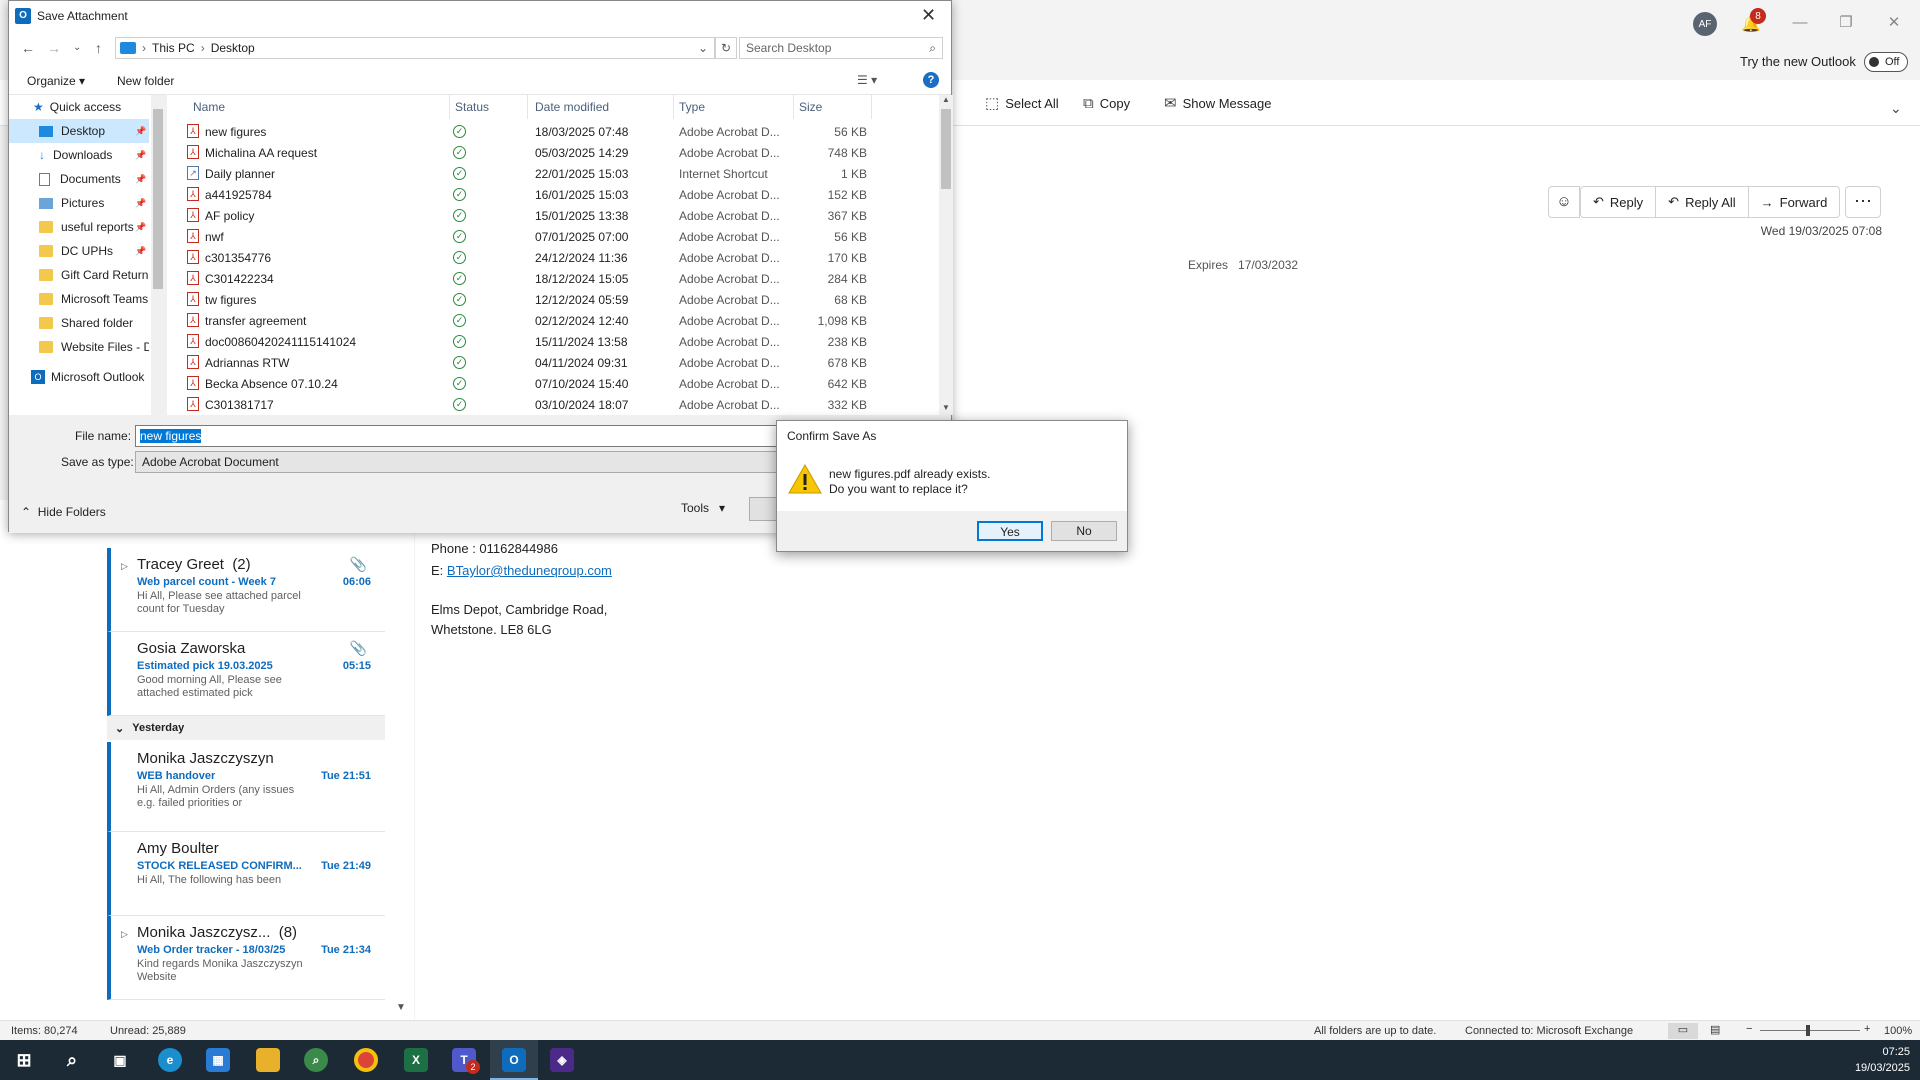 This screenshot has width=1920, height=1080. What do you see at coordinates (98, 48) in the screenshot?
I see `up-arrow-icon: ↑` at bounding box center [98, 48].